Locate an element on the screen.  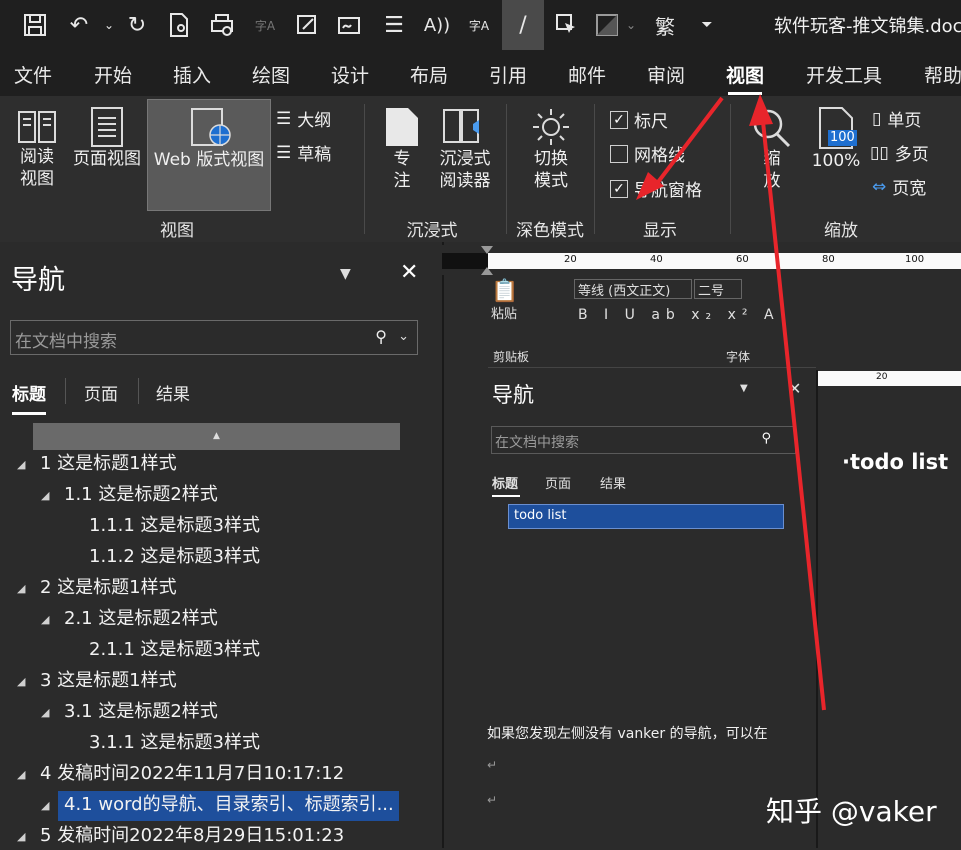
heading-item: 2 这是标题1样式 is located at coordinates (108, 588).